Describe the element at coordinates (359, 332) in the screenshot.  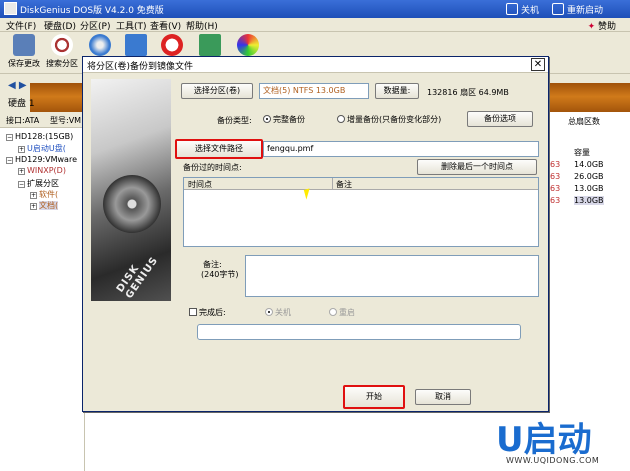
I see `progress-bar` at that location.